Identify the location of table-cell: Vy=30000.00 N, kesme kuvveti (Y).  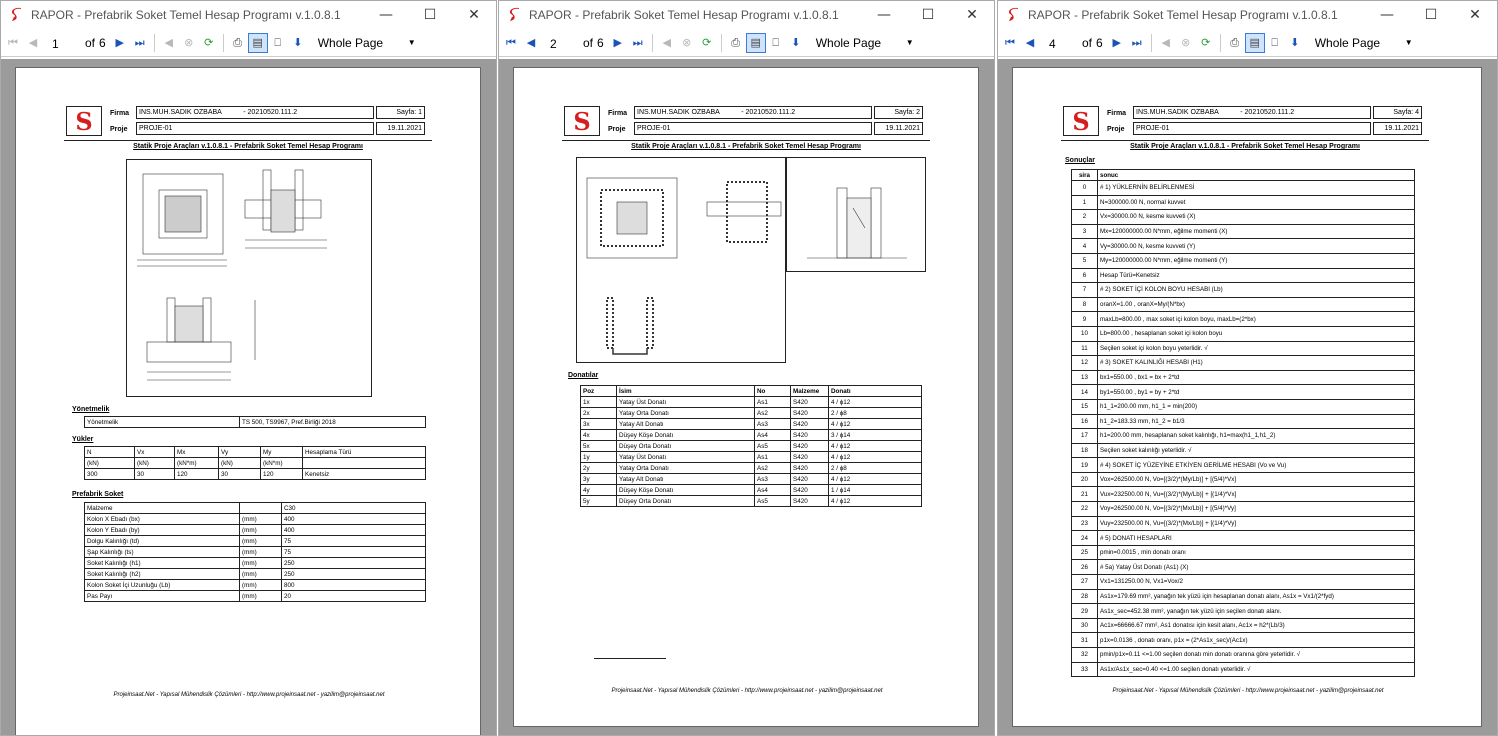
(1256, 246).